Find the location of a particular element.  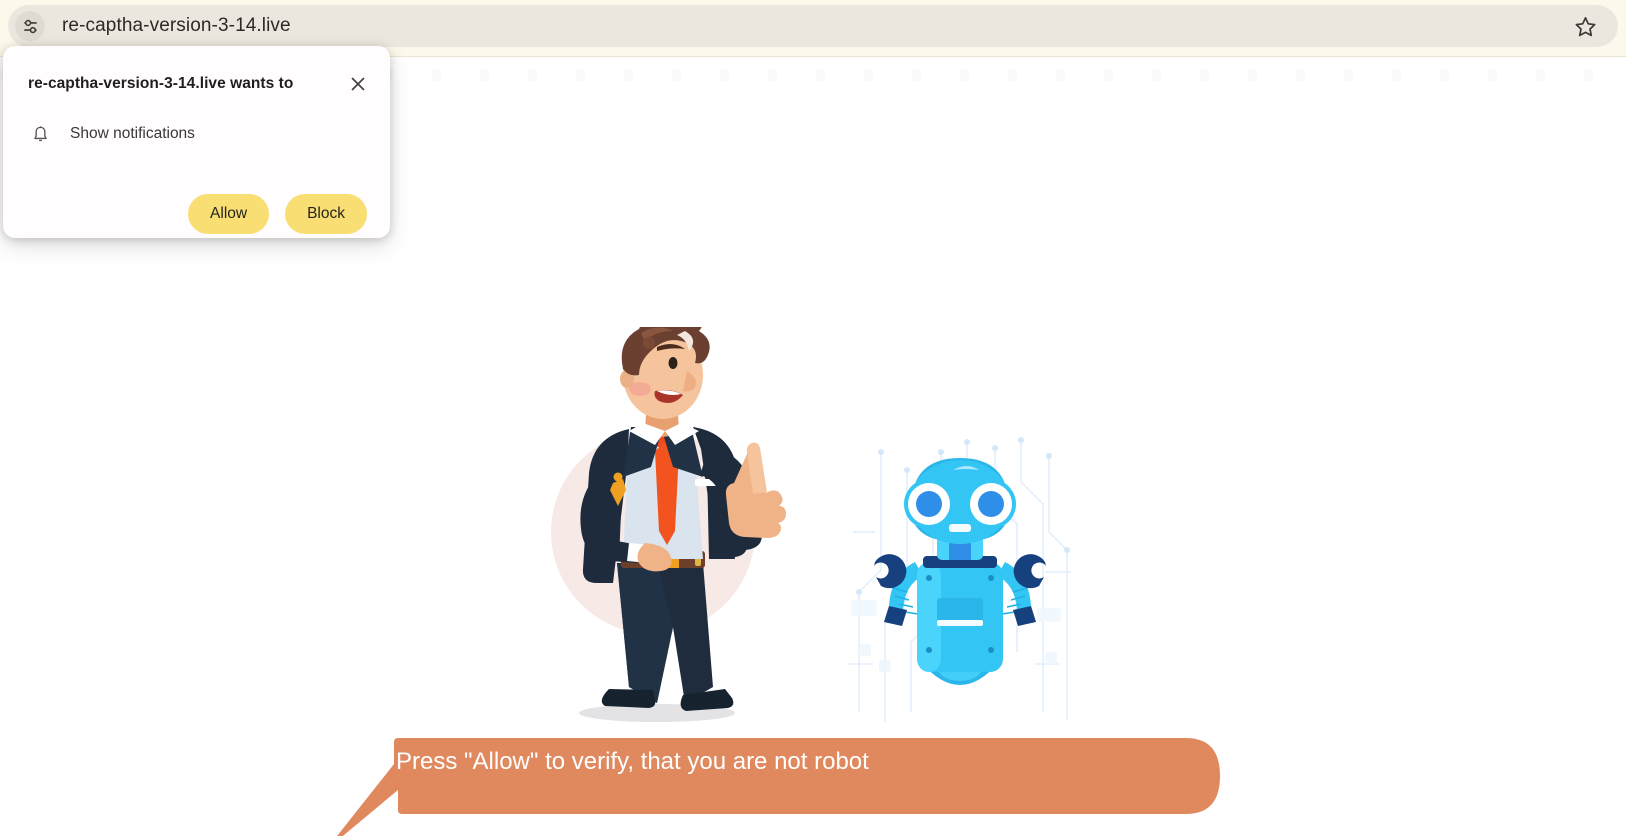

url-text: re-captha-version-3-14.live is located at coordinates (815, 26).